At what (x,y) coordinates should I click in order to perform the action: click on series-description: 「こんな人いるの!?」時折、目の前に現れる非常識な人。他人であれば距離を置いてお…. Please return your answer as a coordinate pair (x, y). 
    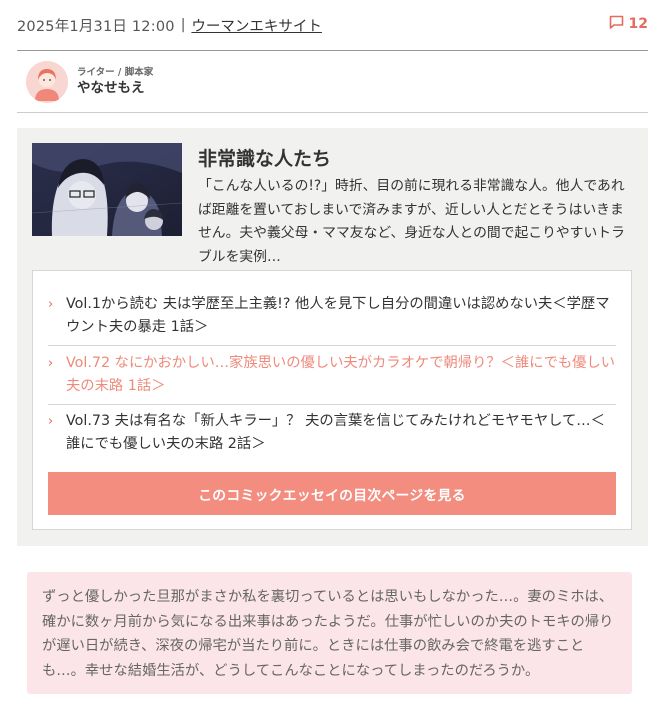
    Looking at the image, I should click on (411, 221).